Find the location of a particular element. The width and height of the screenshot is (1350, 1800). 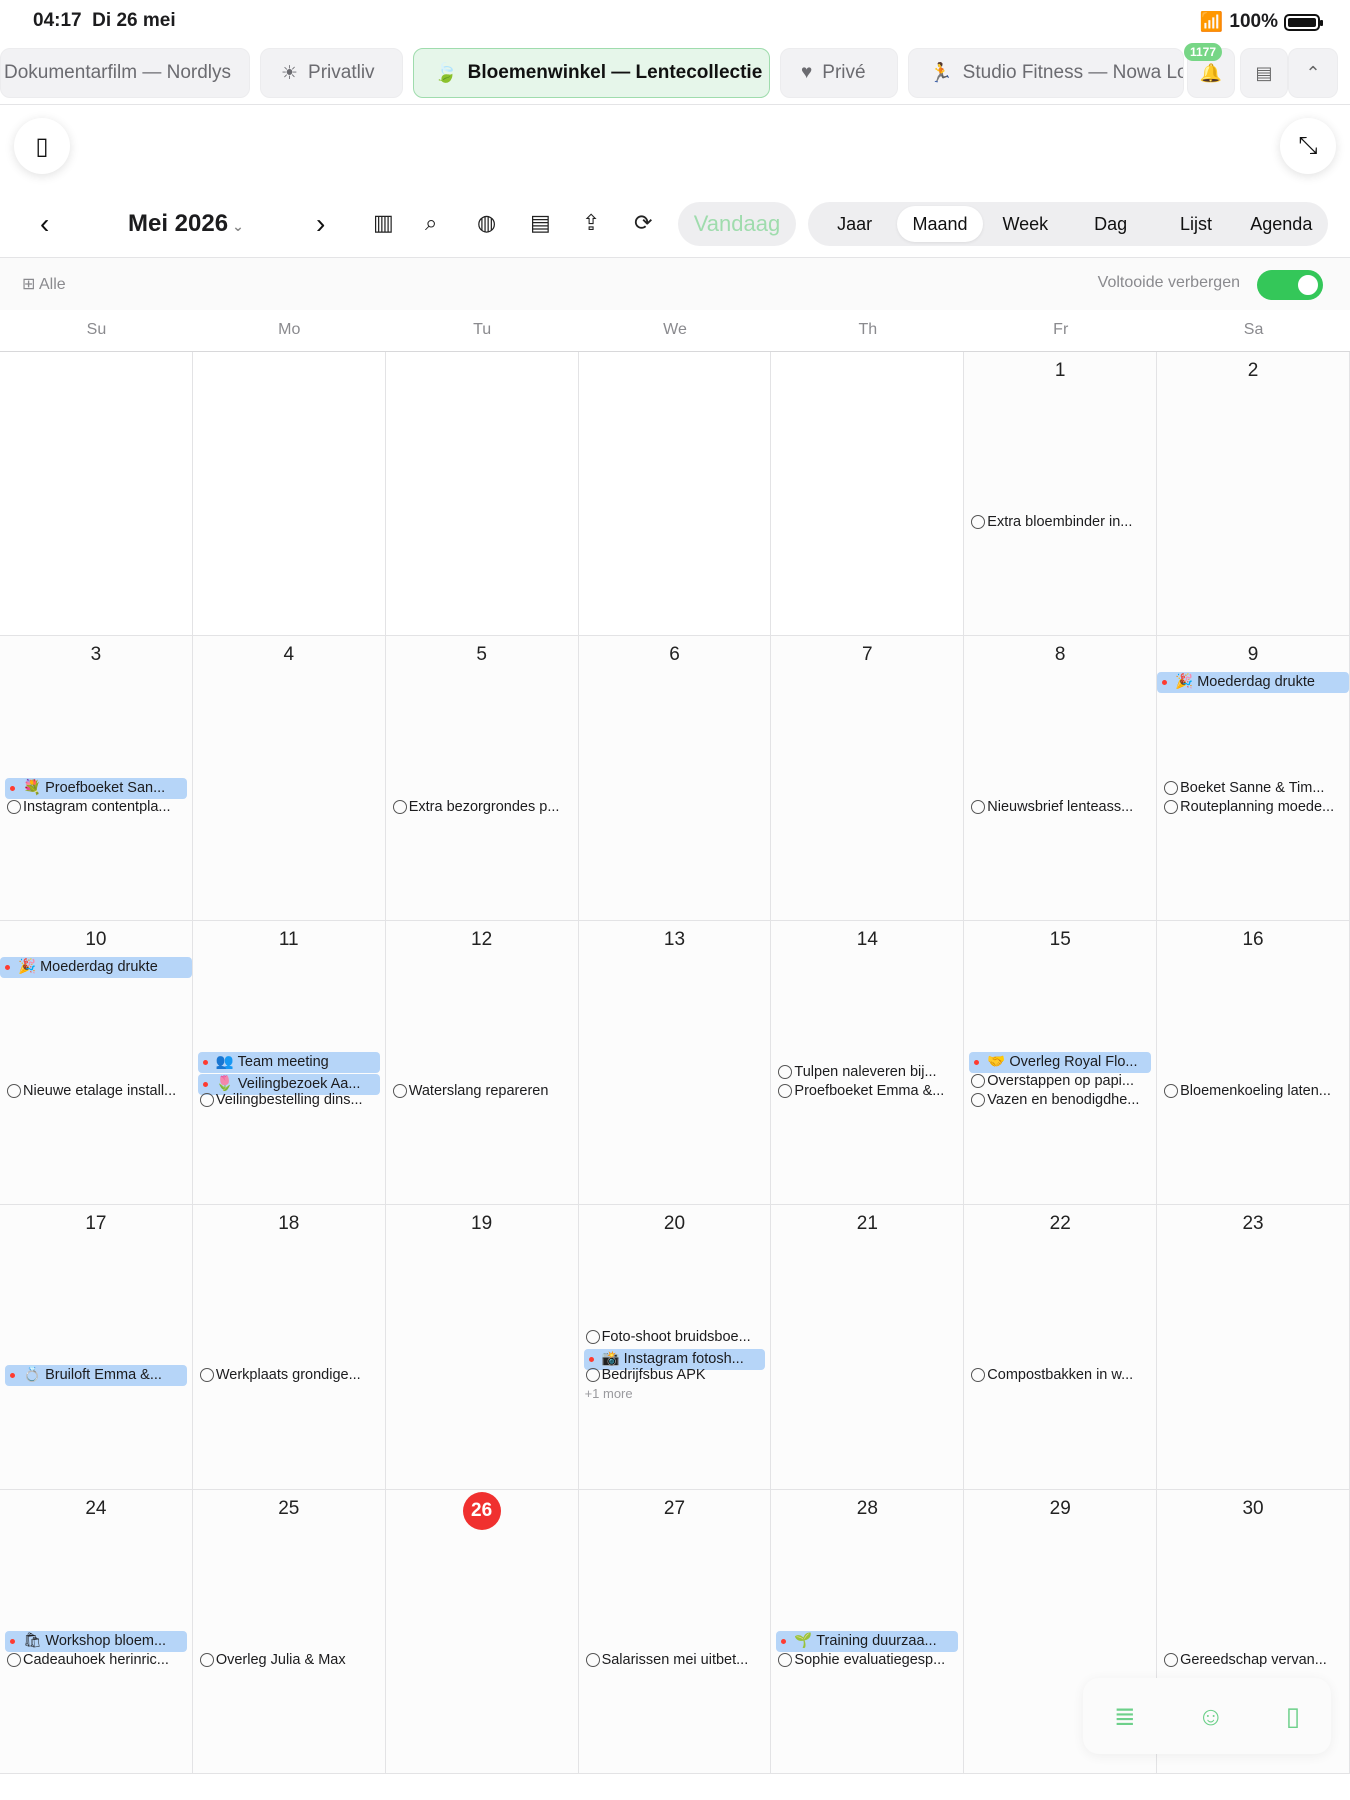

add-task-icon: ≣ is located at coordinates (1125, 1716).